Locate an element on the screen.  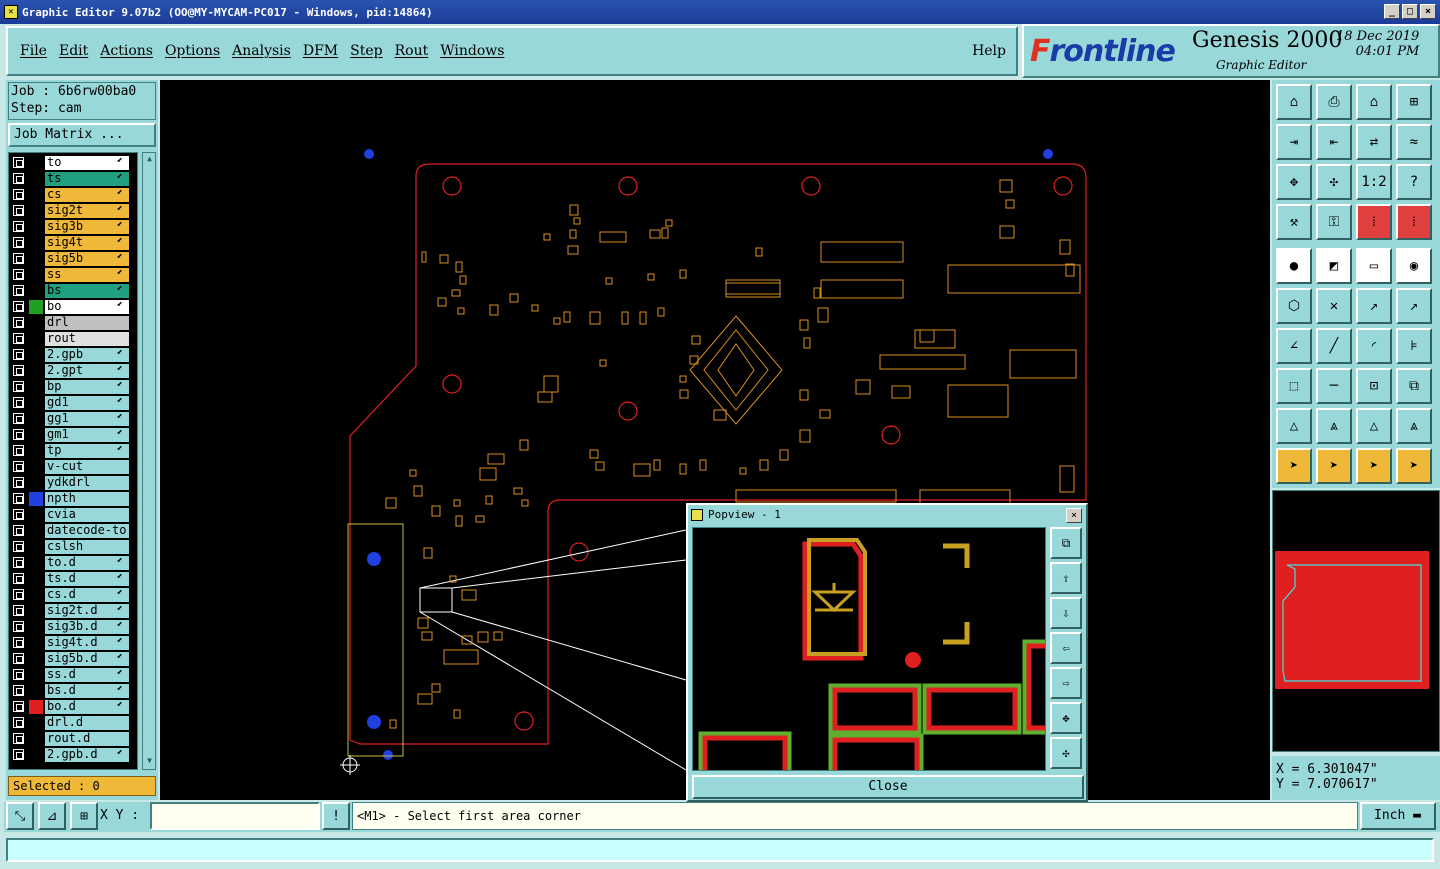
popview-fit-button: ✣ is located at coordinates (1066, 753).